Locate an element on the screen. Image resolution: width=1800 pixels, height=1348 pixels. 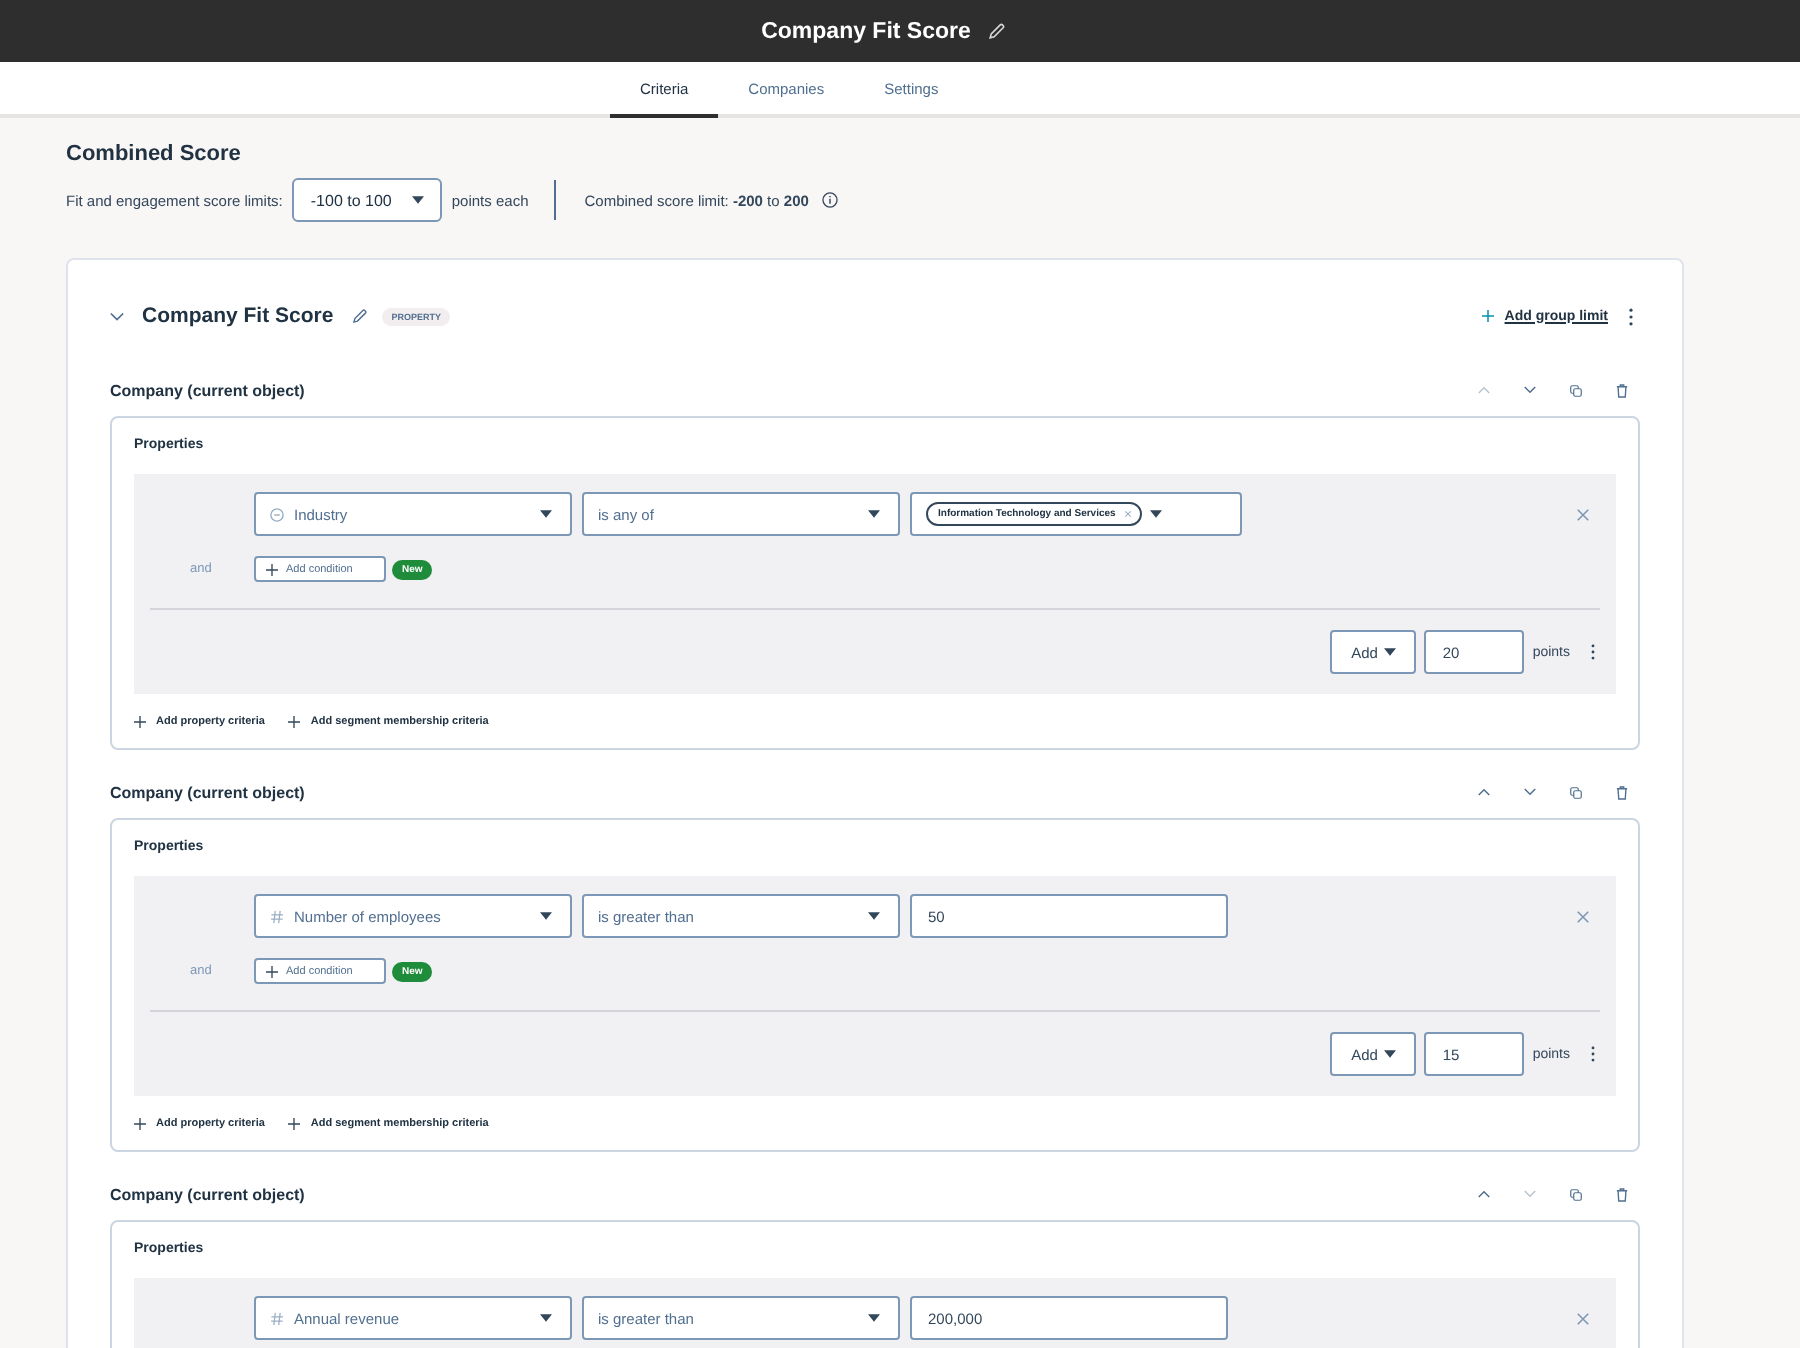
section-title: Combined Score is located at coordinates (154, 154).